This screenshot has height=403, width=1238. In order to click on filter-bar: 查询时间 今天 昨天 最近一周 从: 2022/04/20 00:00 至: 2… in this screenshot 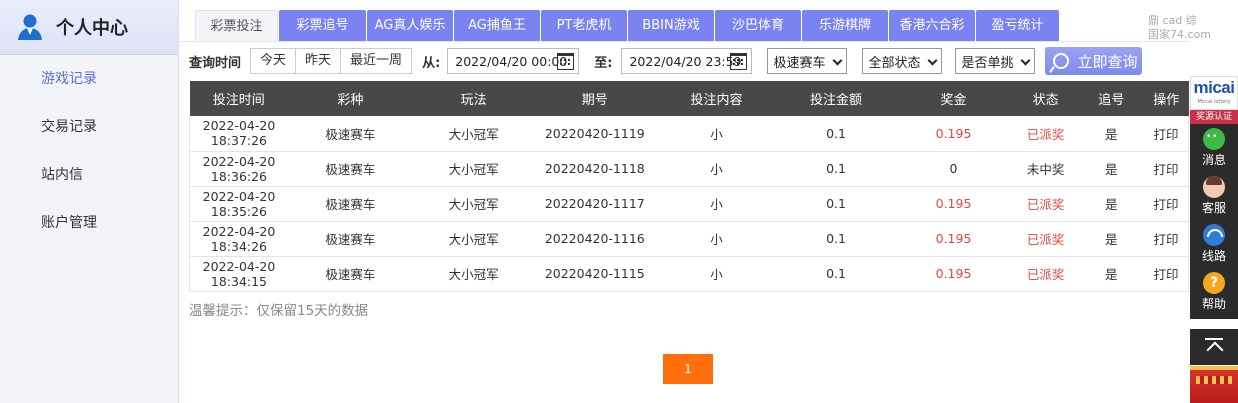, I will do `click(666, 61)`.